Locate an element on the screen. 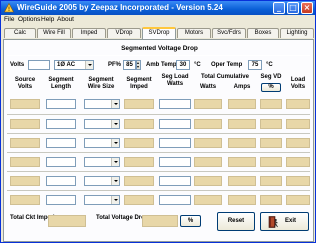  tab-lighting: Lighting is located at coordinates (297, 33).